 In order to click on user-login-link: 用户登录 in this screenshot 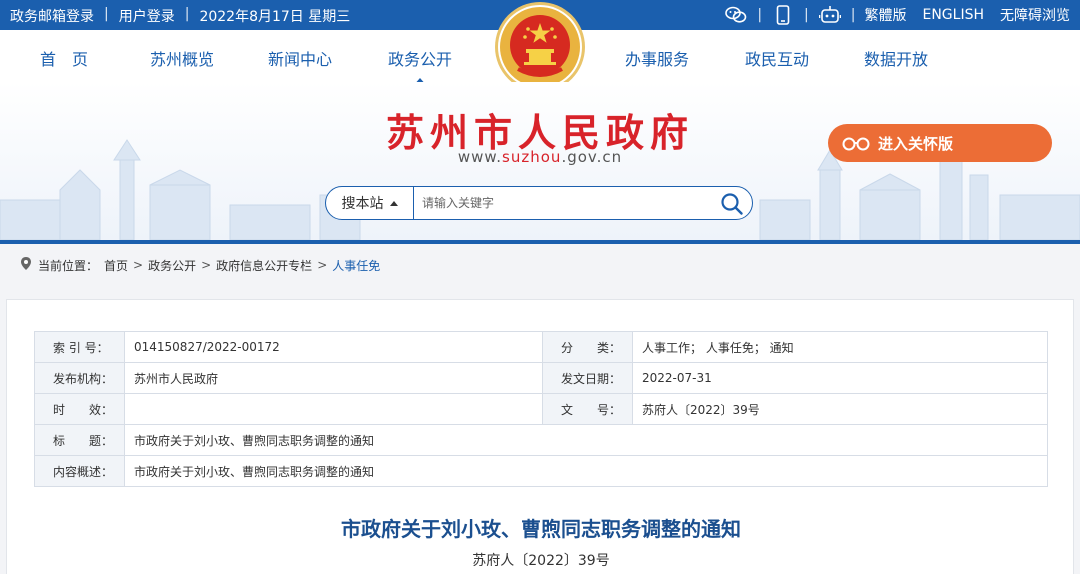, I will do `click(147, 16)`.